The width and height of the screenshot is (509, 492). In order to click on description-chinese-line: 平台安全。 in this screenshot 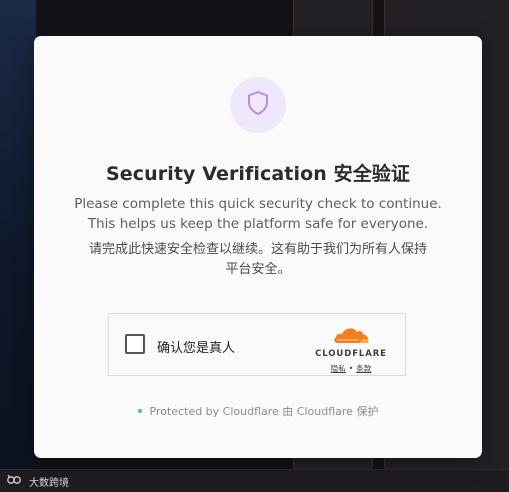, I will do `click(258, 269)`.